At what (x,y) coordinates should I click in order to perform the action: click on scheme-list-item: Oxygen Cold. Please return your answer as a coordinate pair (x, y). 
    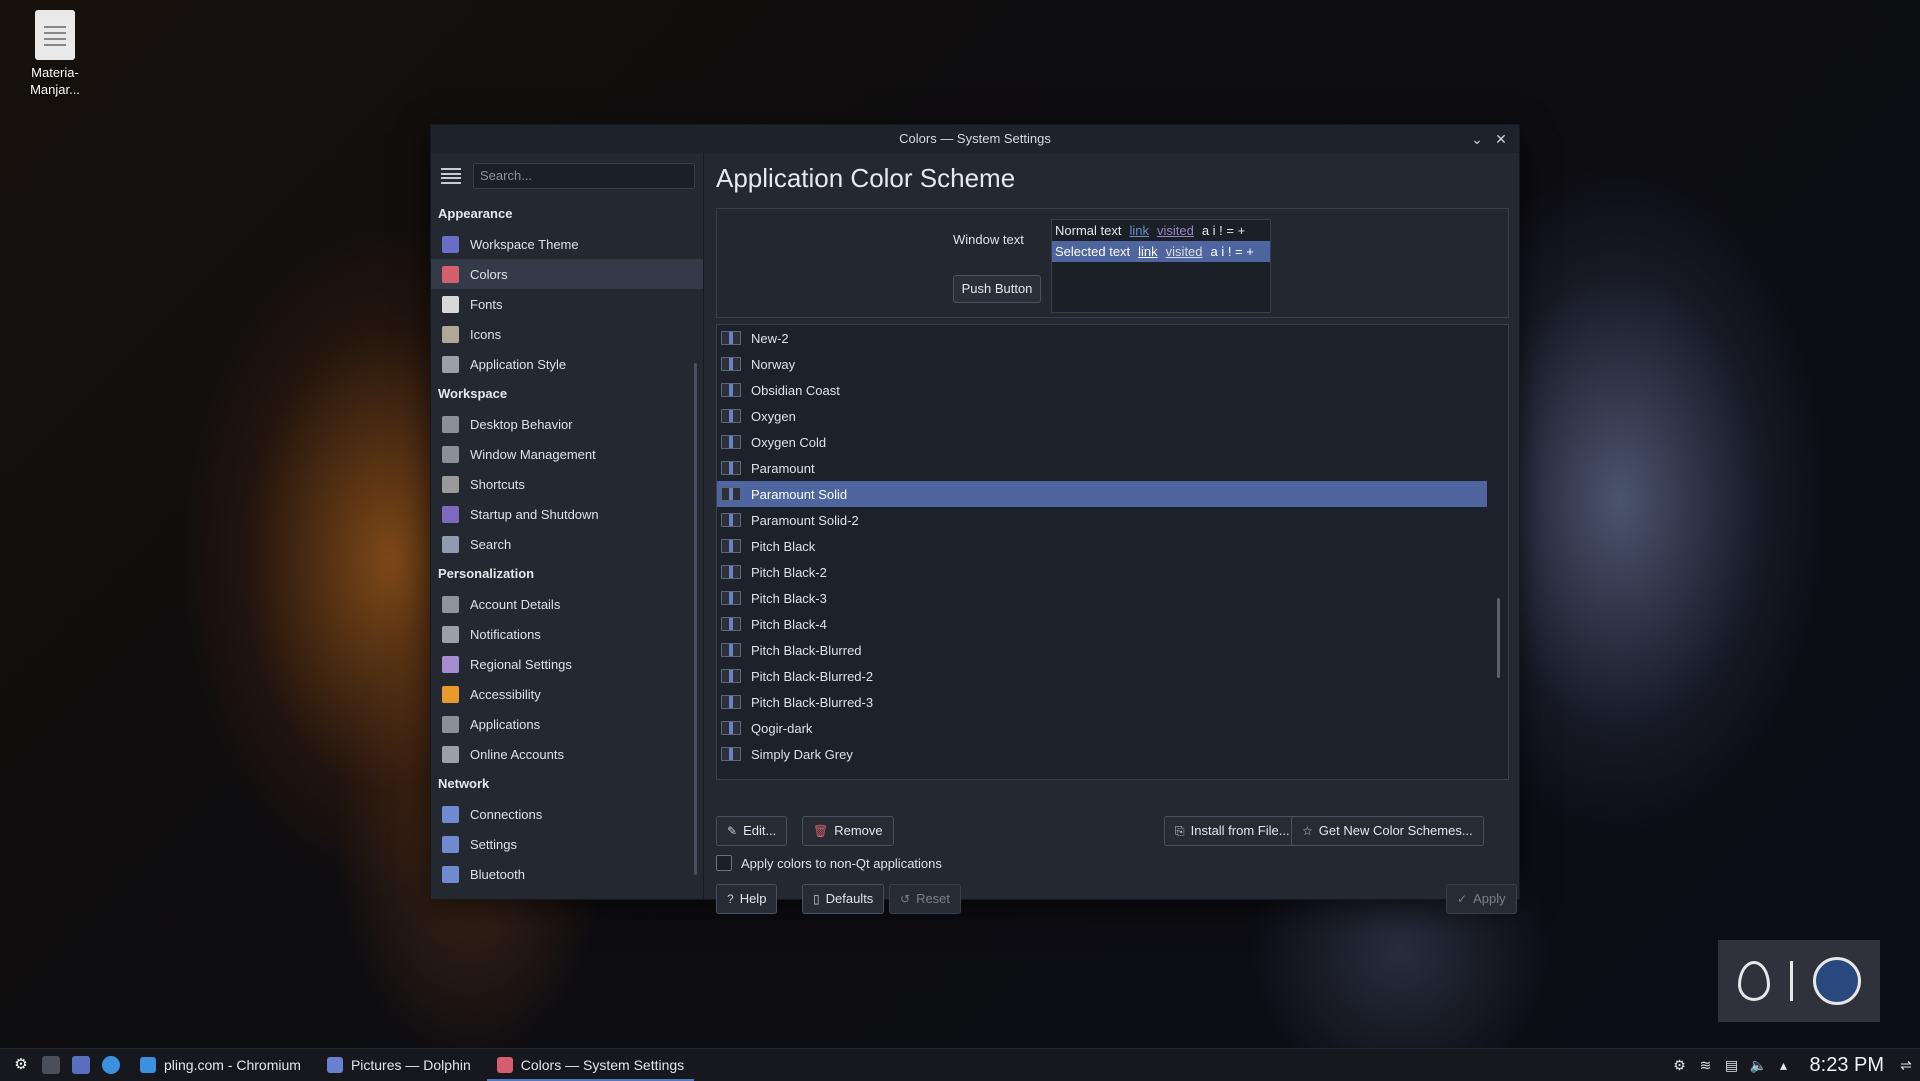
    Looking at the image, I should click on (1102, 442).